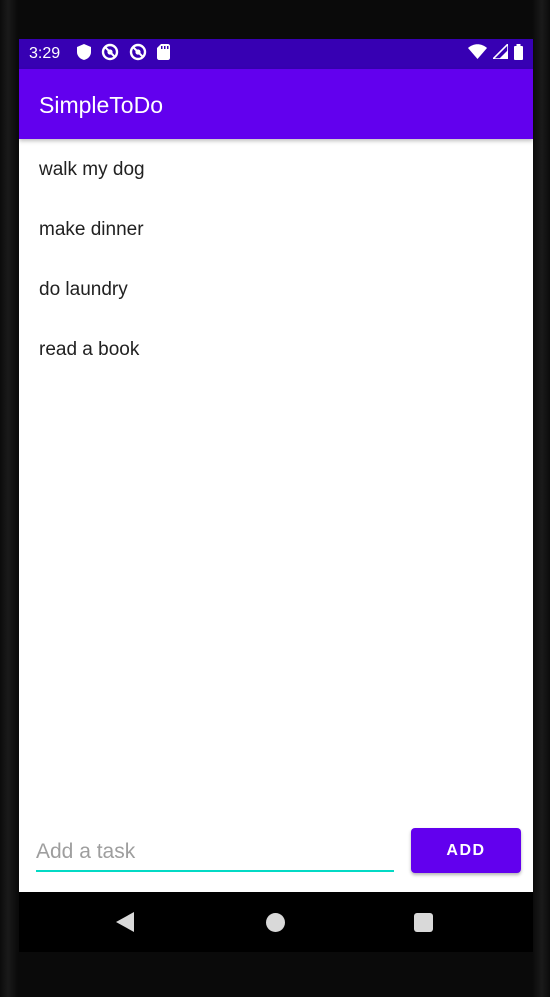 The width and height of the screenshot is (550, 997). Describe the element at coordinates (84, 54) in the screenshot. I see `shield-icon` at that location.